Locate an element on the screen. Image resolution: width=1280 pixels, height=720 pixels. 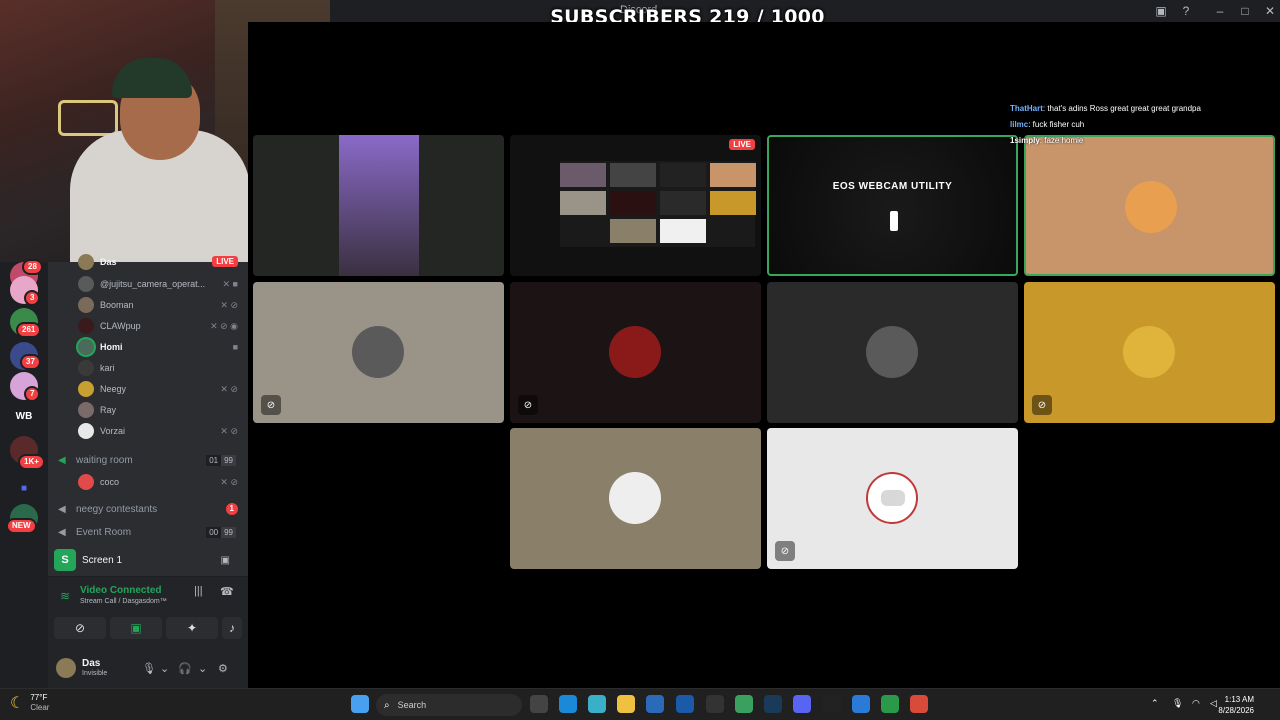
voice-channel-path: Stream Call / Dasgasdom™ is located at coordinates (123, 601).